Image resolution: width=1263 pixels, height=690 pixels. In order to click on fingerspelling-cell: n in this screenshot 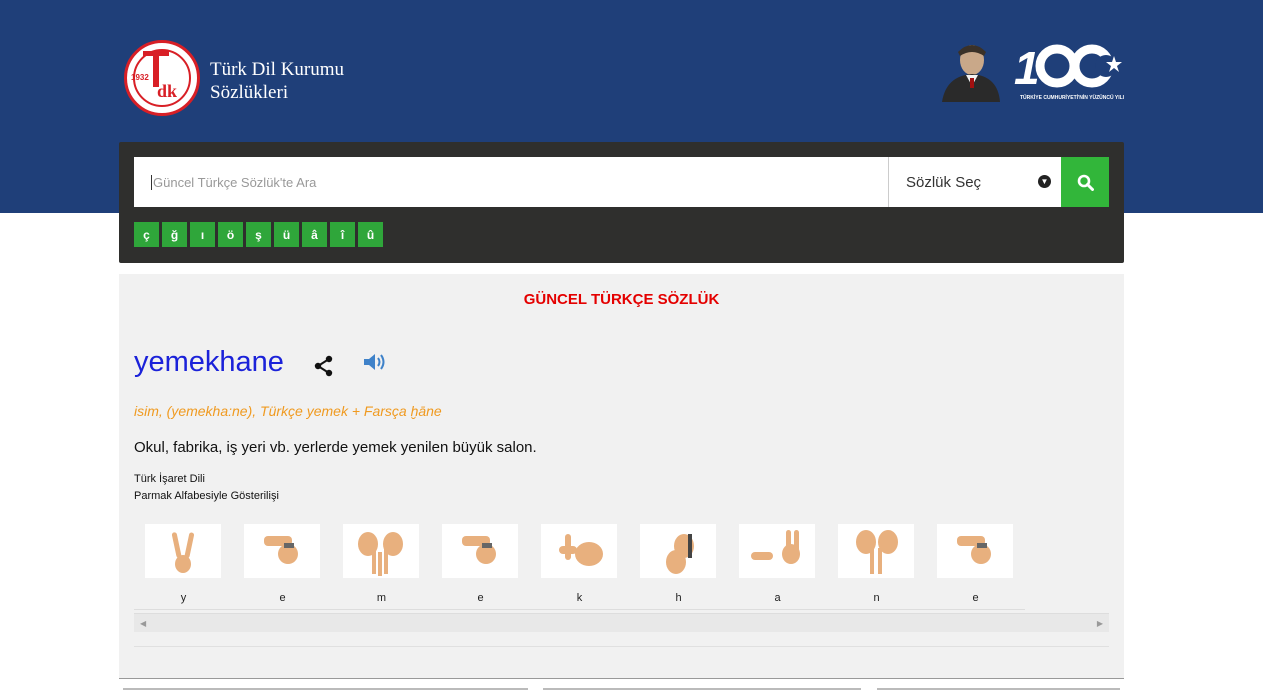, I will do `click(876, 566)`.